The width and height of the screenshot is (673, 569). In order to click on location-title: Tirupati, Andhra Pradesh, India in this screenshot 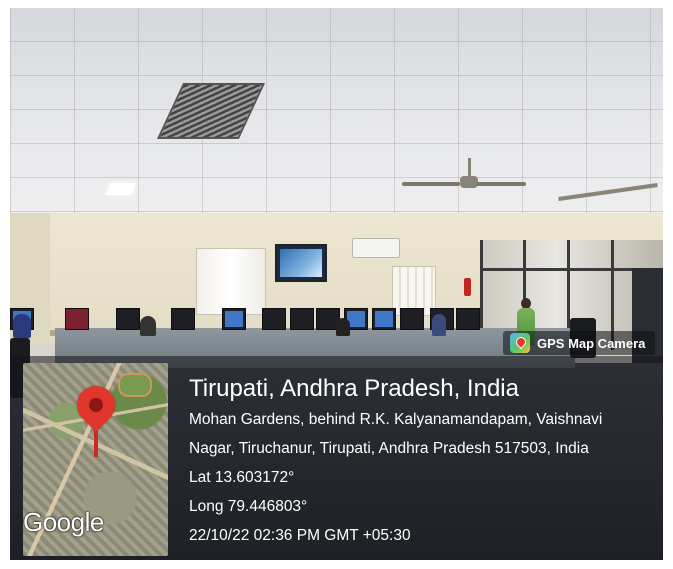, I will do `click(354, 388)`.